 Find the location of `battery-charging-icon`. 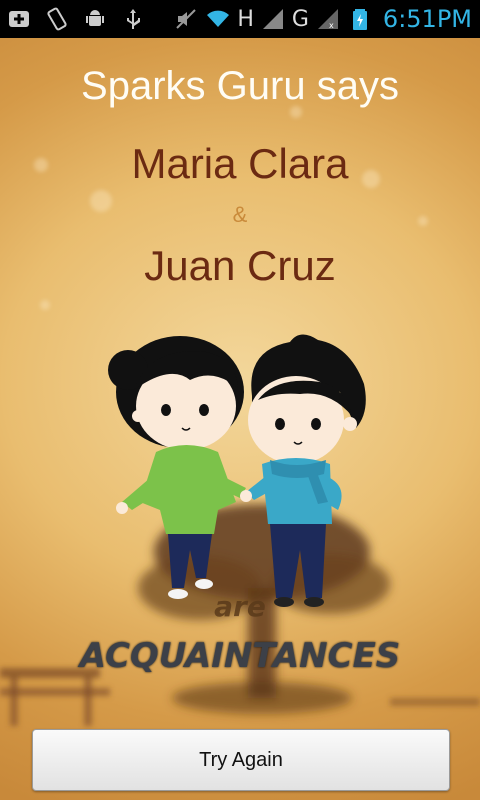

battery-charging-icon is located at coordinates (360, 19).